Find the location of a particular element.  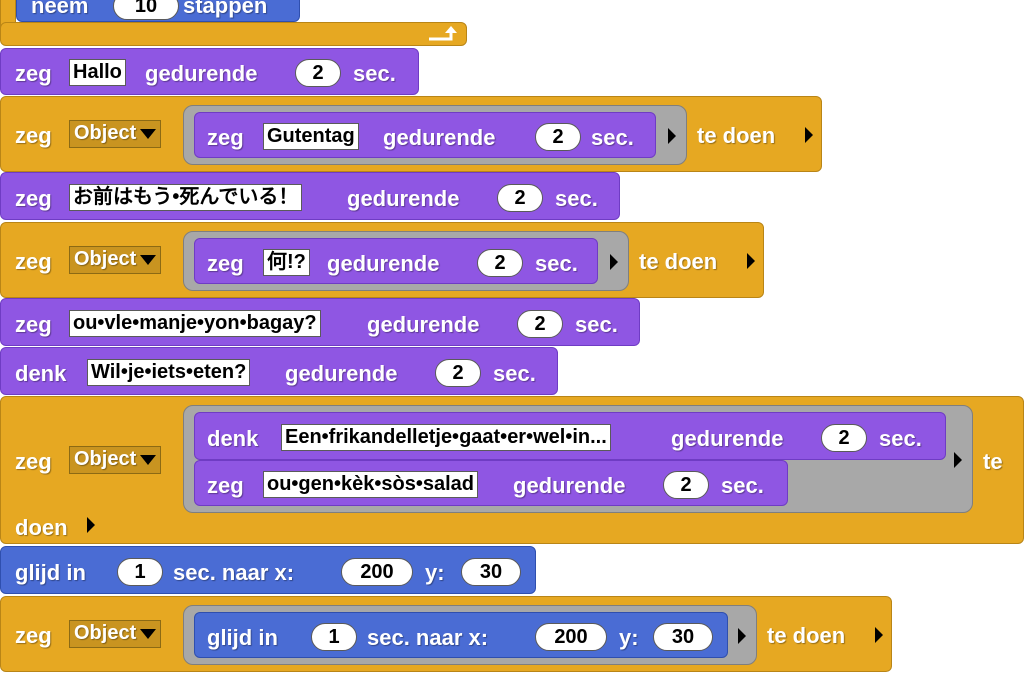

text-input: Hallo is located at coordinates (97, 72).